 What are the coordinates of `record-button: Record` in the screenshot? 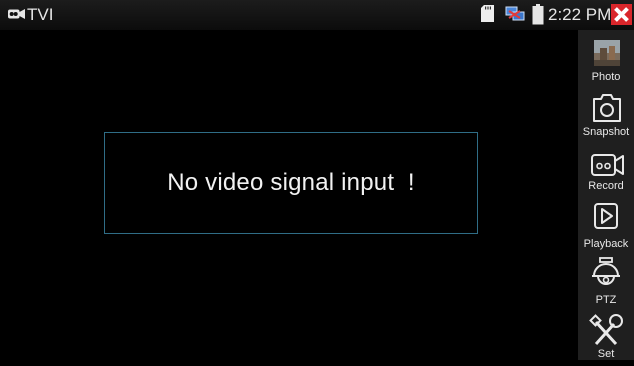 It's located at (606, 170).